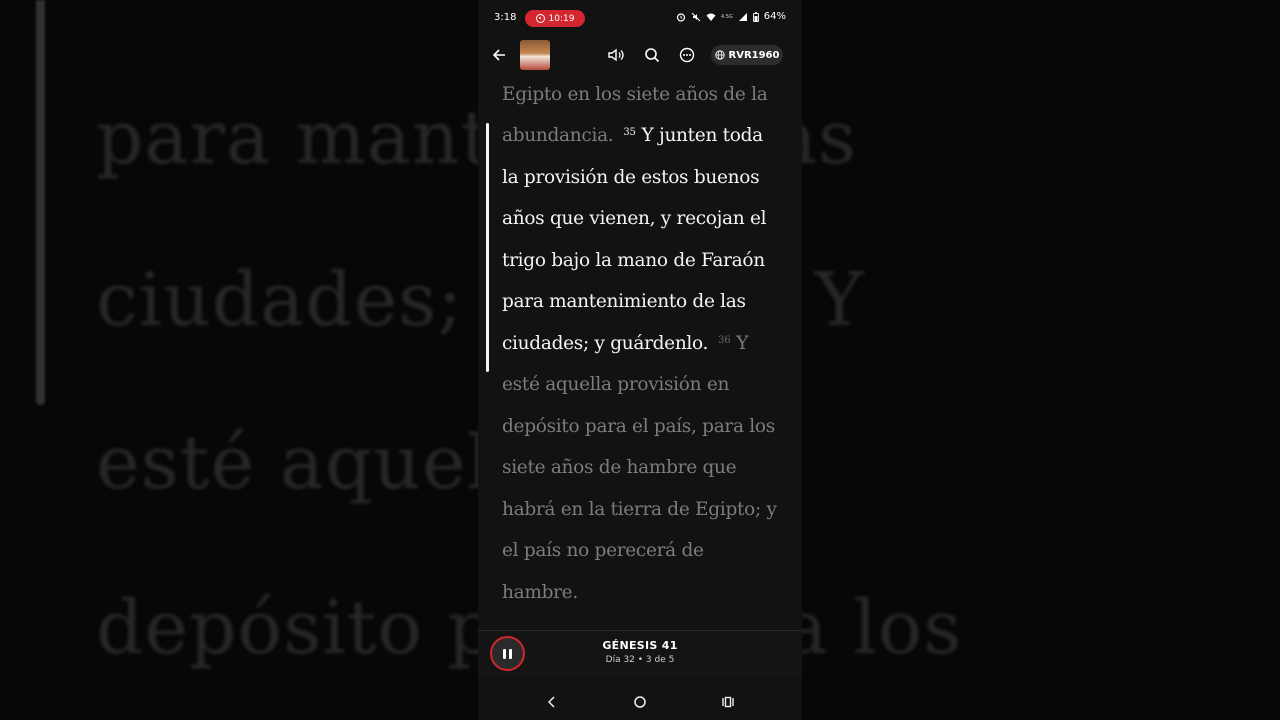 The image size is (1280, 720). I want to click on search-button, so click(652, 55).